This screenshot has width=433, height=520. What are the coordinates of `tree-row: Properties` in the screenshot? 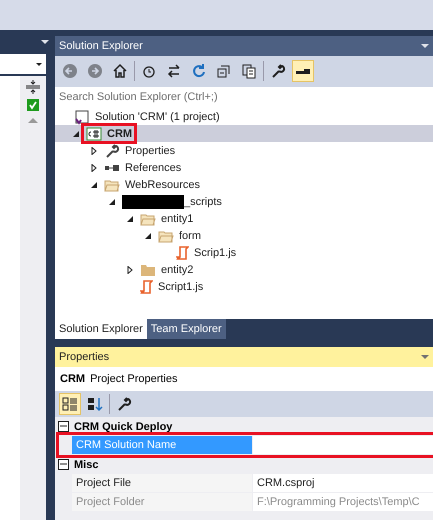 It's located at (244, 150).